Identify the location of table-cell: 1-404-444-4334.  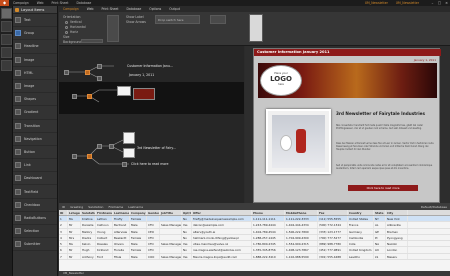
(301, 225).